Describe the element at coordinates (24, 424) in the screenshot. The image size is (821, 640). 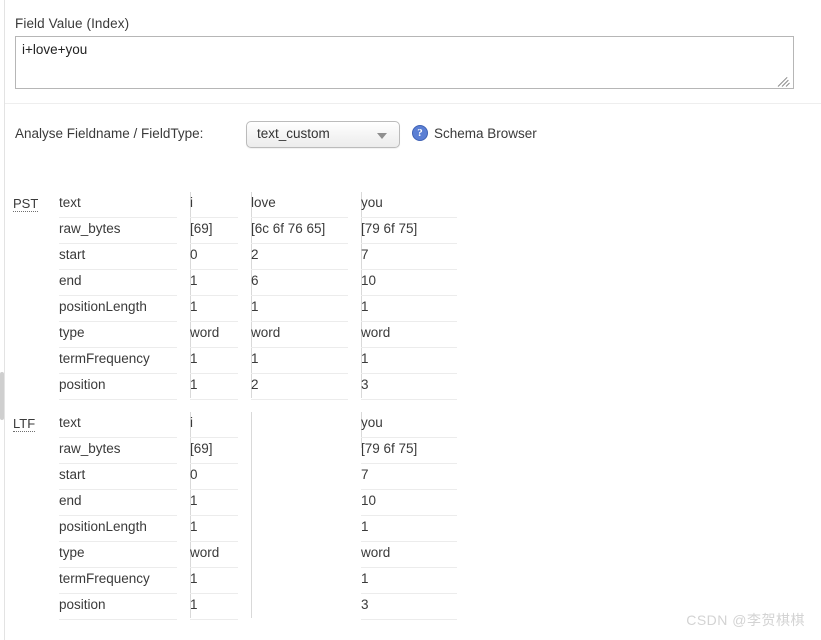
I see `analyzer-abbreviation: LTF` at that location.